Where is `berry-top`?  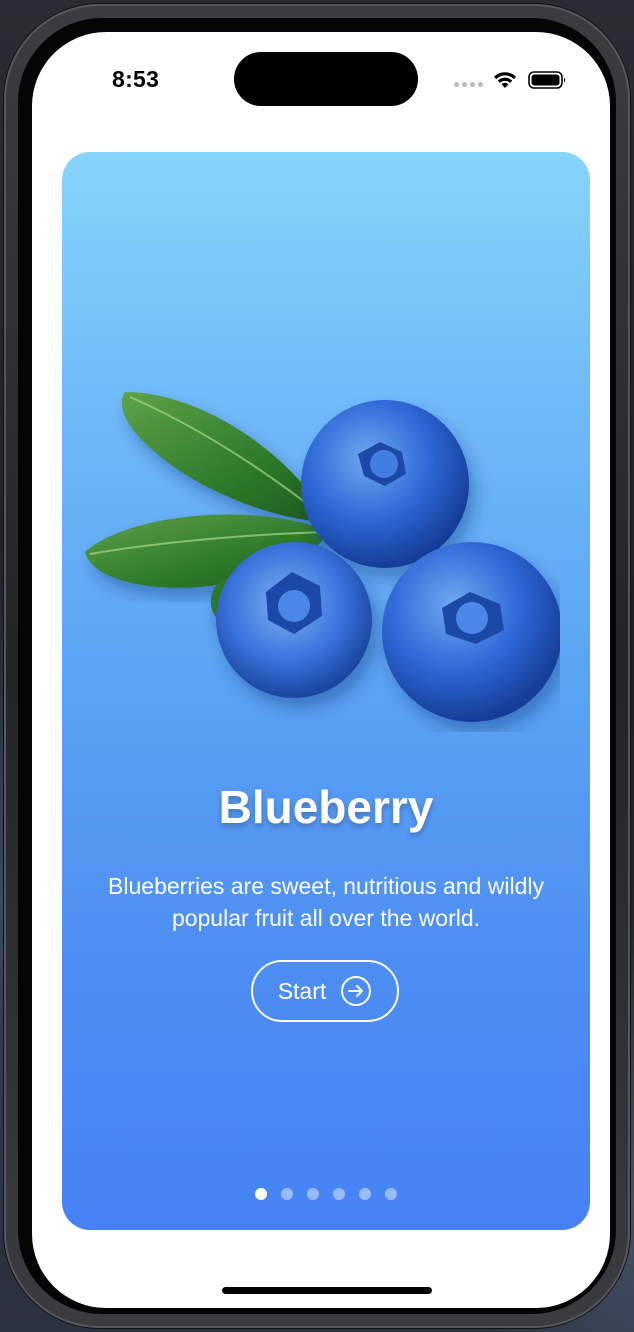 berry-top is located at coordinates (385, 484).